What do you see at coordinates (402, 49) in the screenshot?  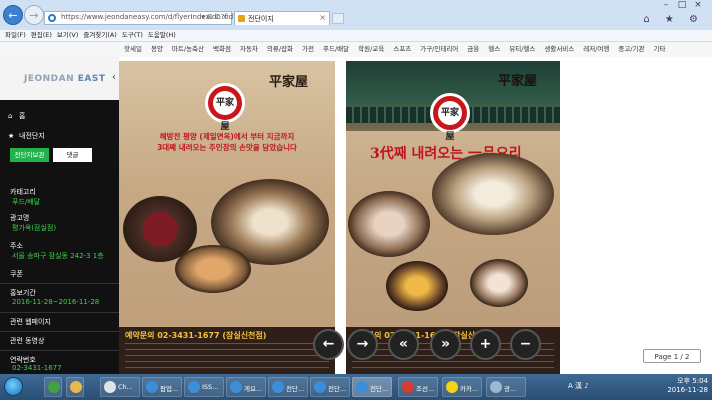 I see `category-link: 스포츠` at bounding box center [402, 49].